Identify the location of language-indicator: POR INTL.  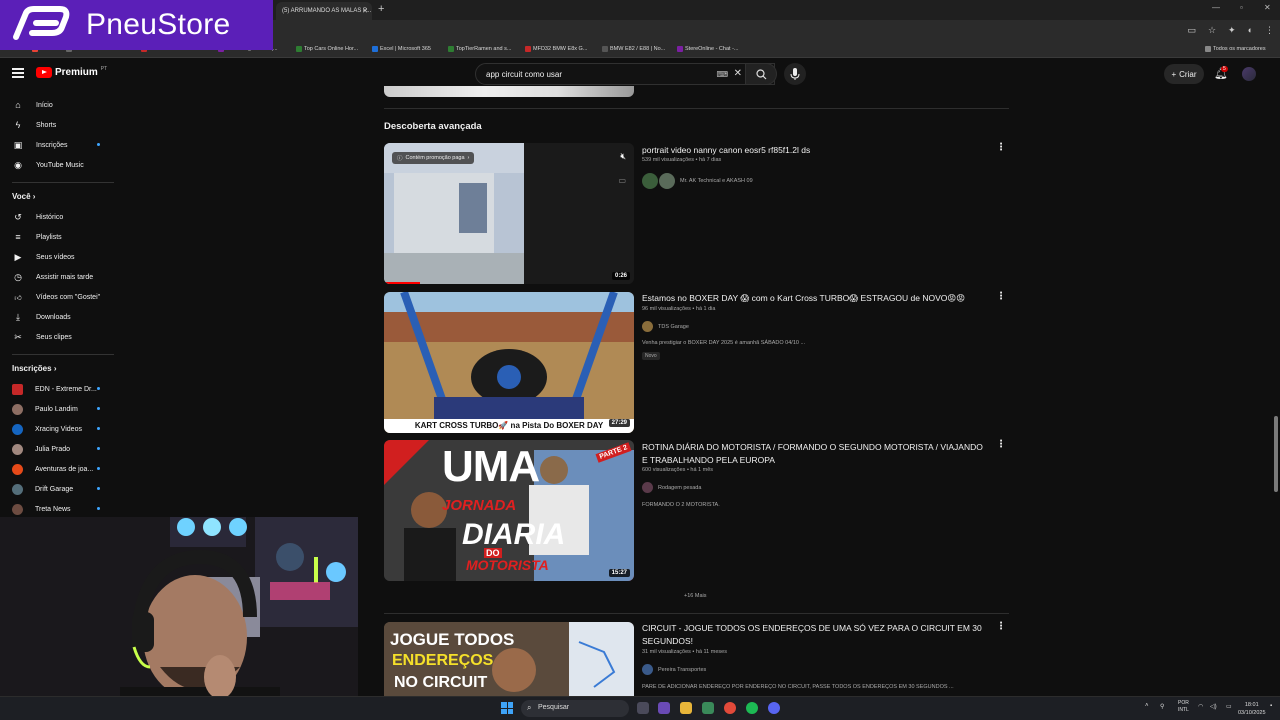
(1183, 707).